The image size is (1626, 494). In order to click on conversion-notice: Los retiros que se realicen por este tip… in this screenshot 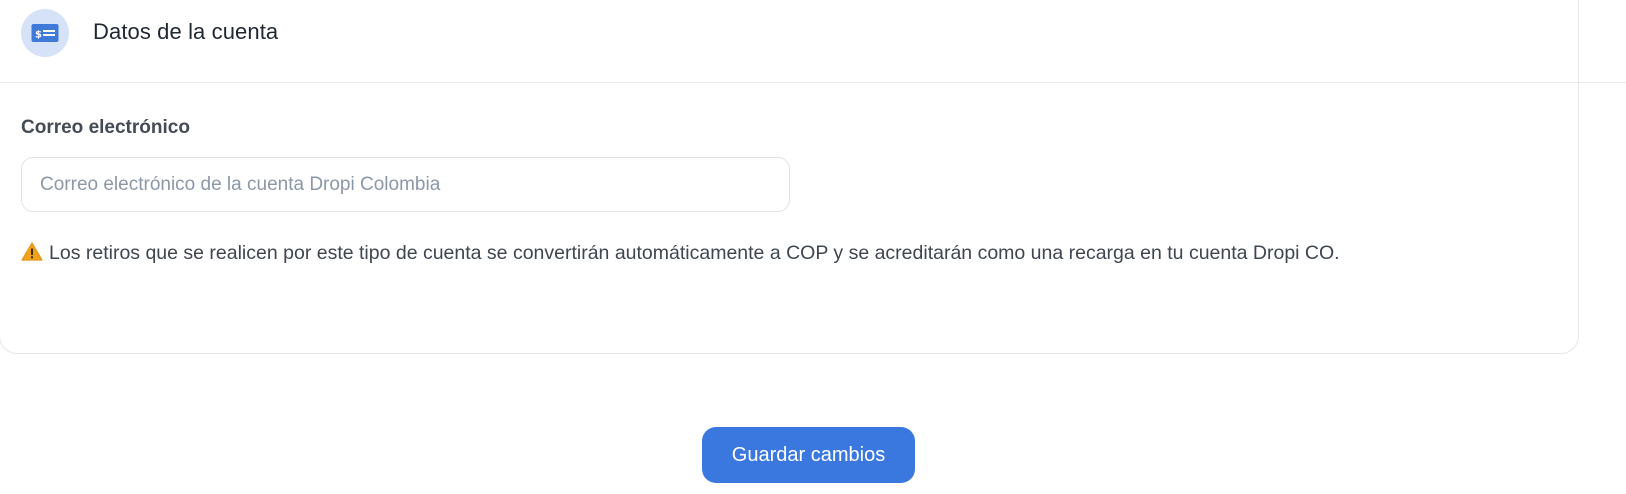, I will do `click(793, 253)`.